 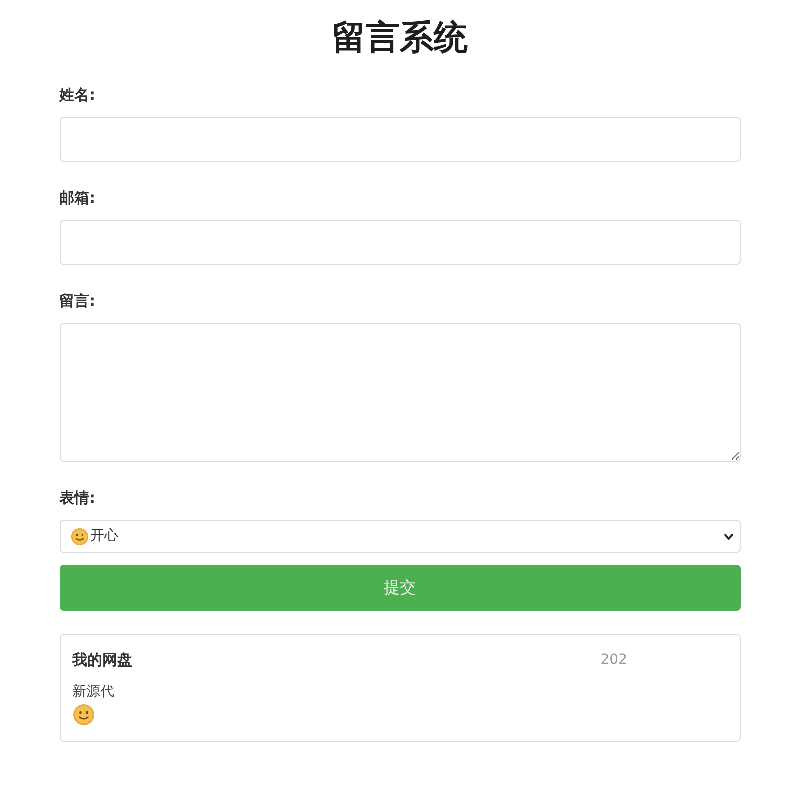 What do you see at coordinates (614, 660) in the screenshot?
I see `message-time: 202` at bounding box center [614, 660].